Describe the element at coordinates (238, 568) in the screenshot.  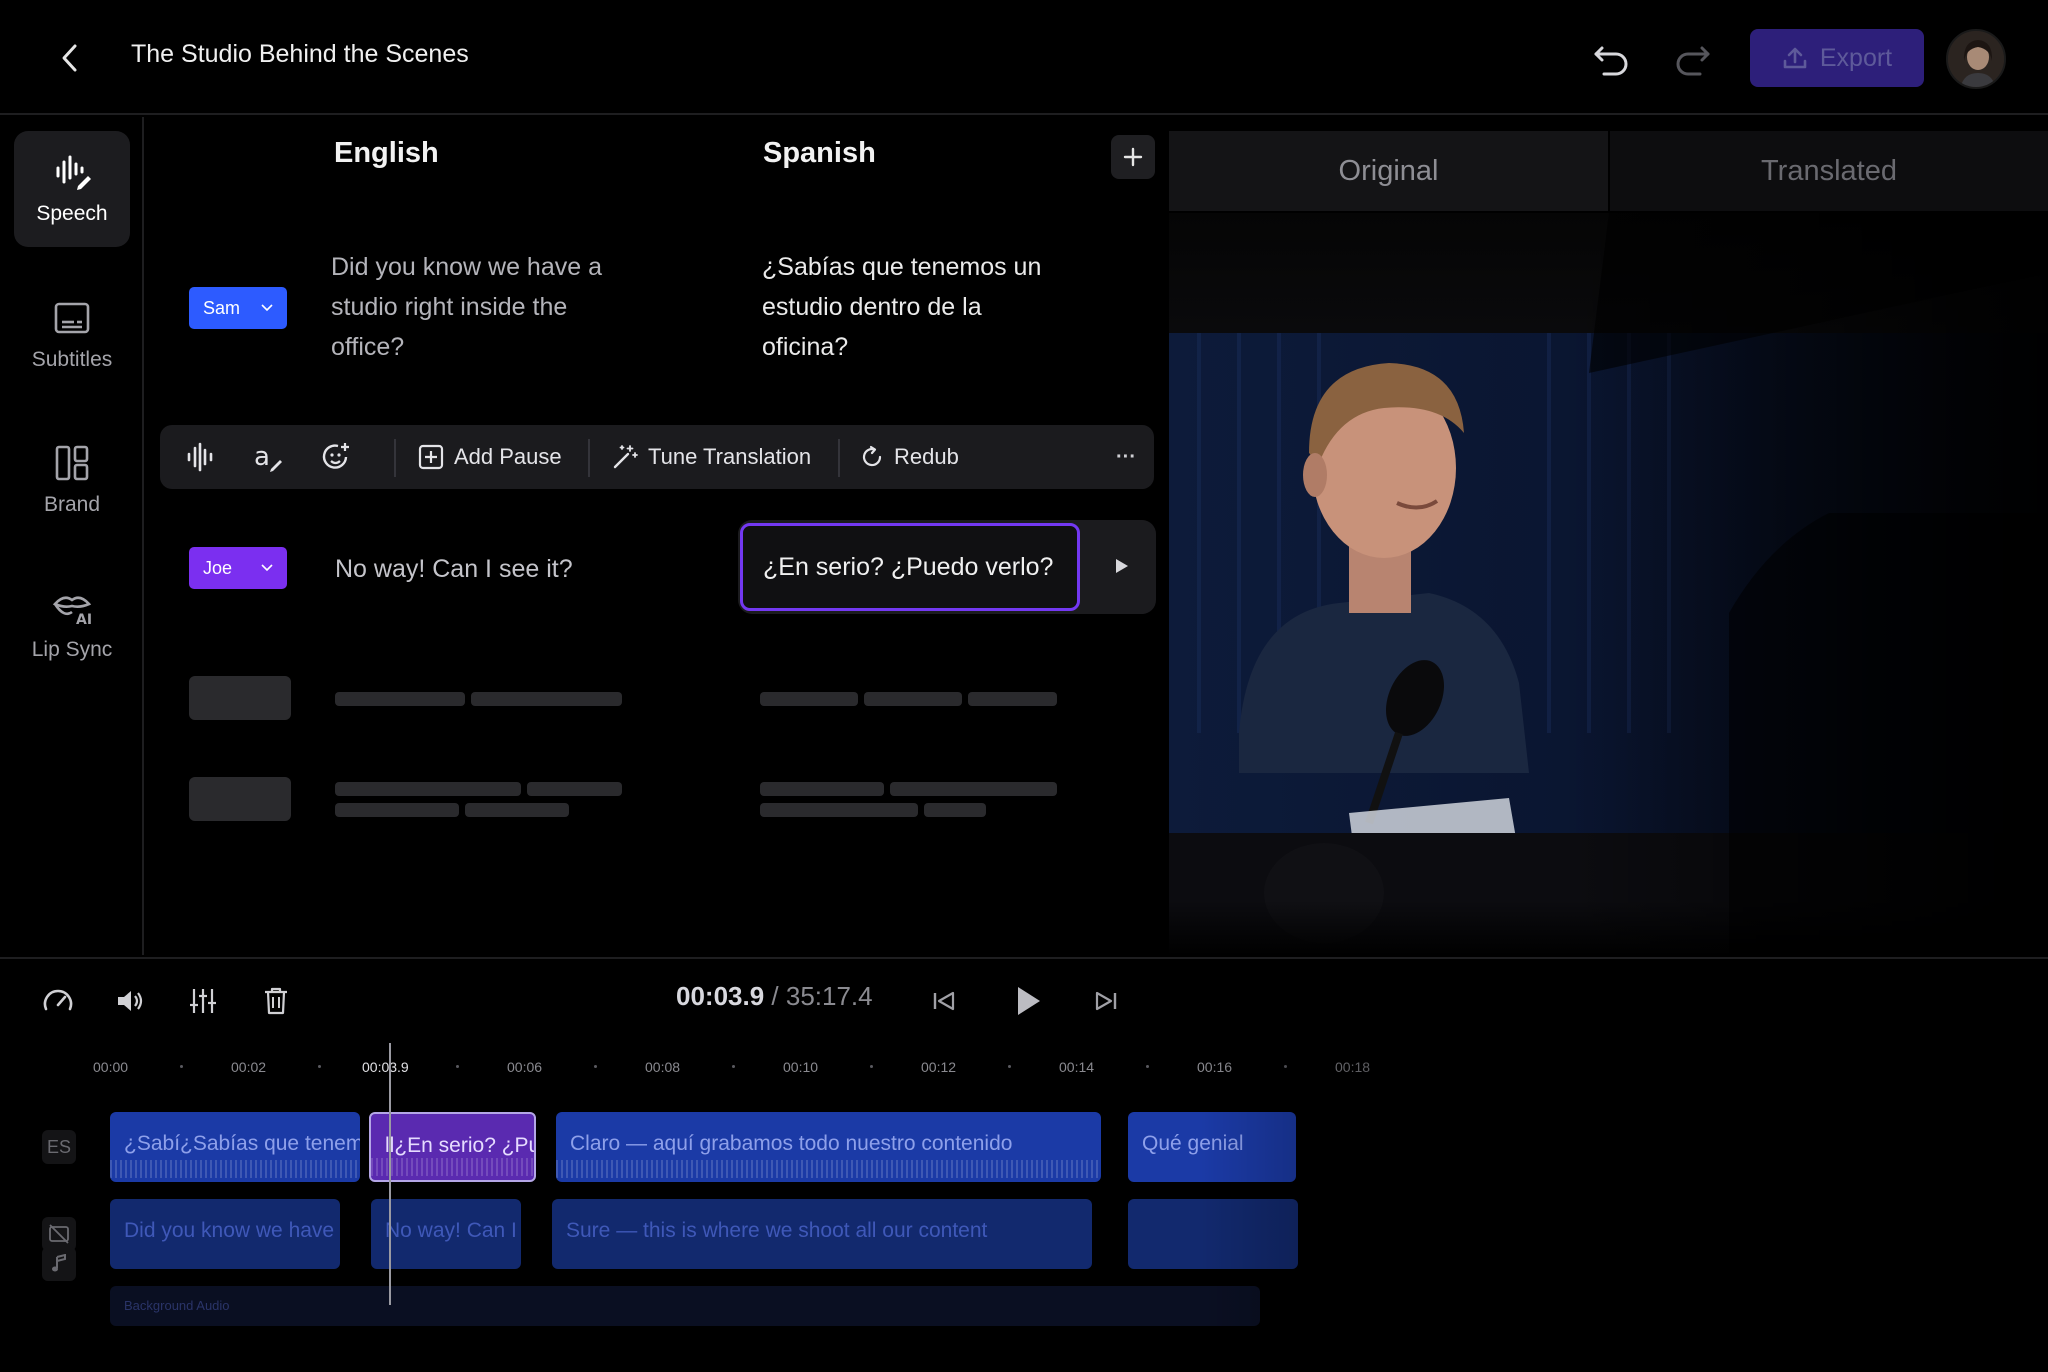
I see `speaker-select-joe: Joe` at that location.